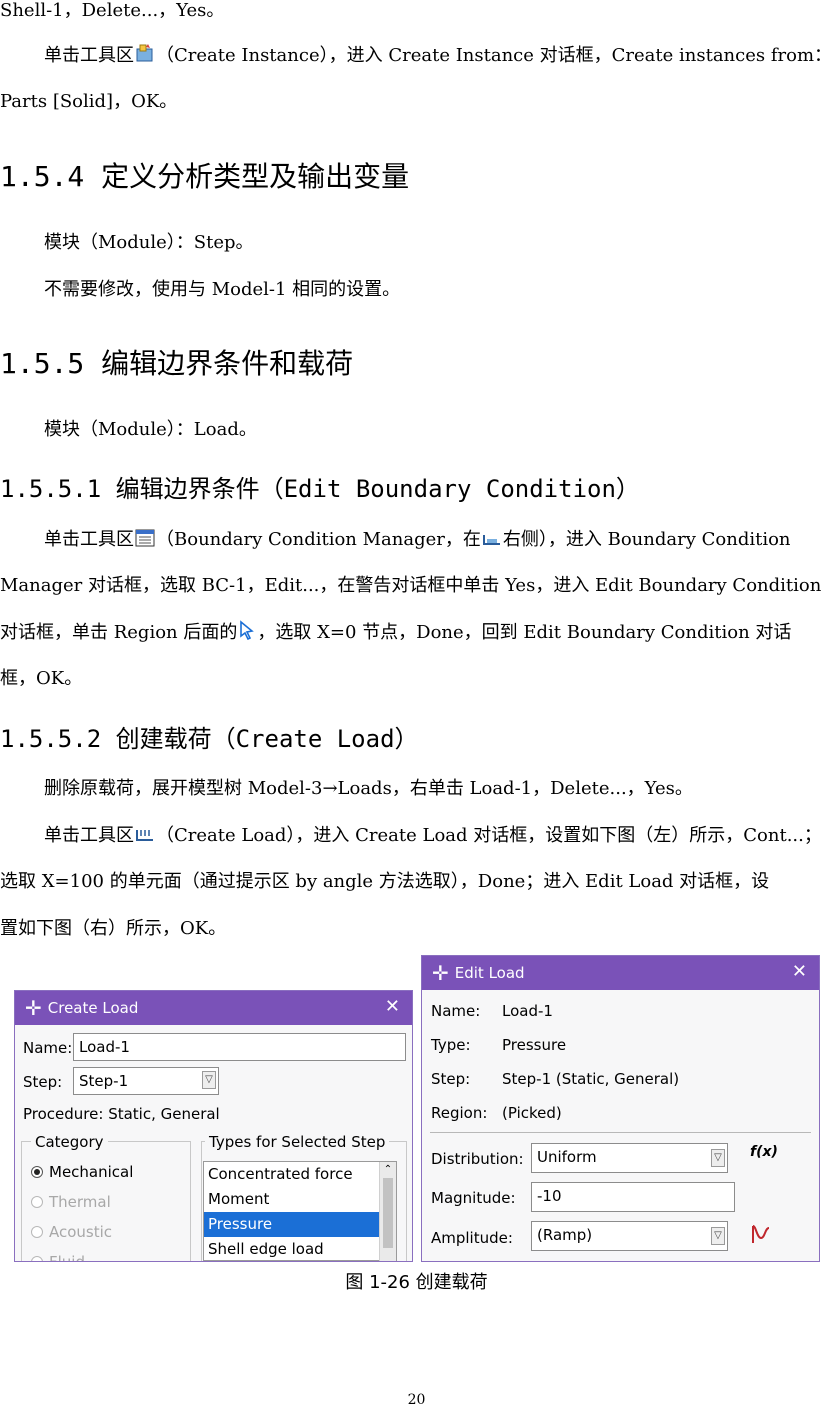 This screenshot has width=833, height=1411. What do you see at coordinates (620, 973) in the screenshot?
I see `dialog-title-bar: ✛ Edit Load ✕` at bounding box center [620, 973].